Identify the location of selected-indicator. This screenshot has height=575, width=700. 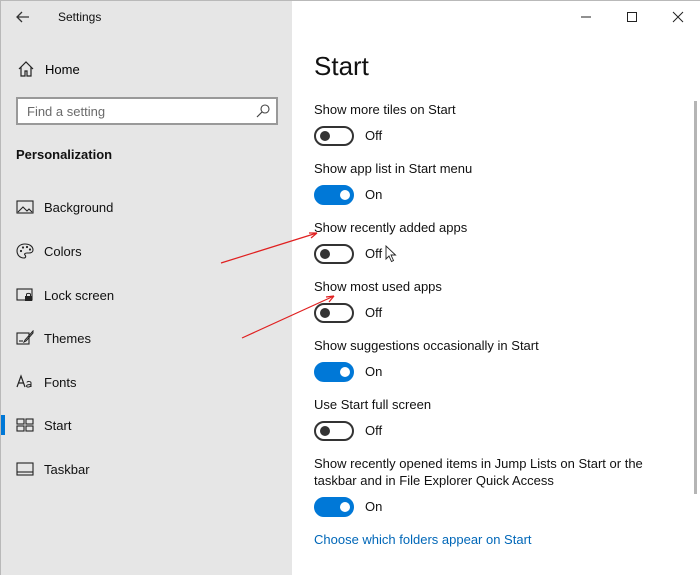
(3, 425).